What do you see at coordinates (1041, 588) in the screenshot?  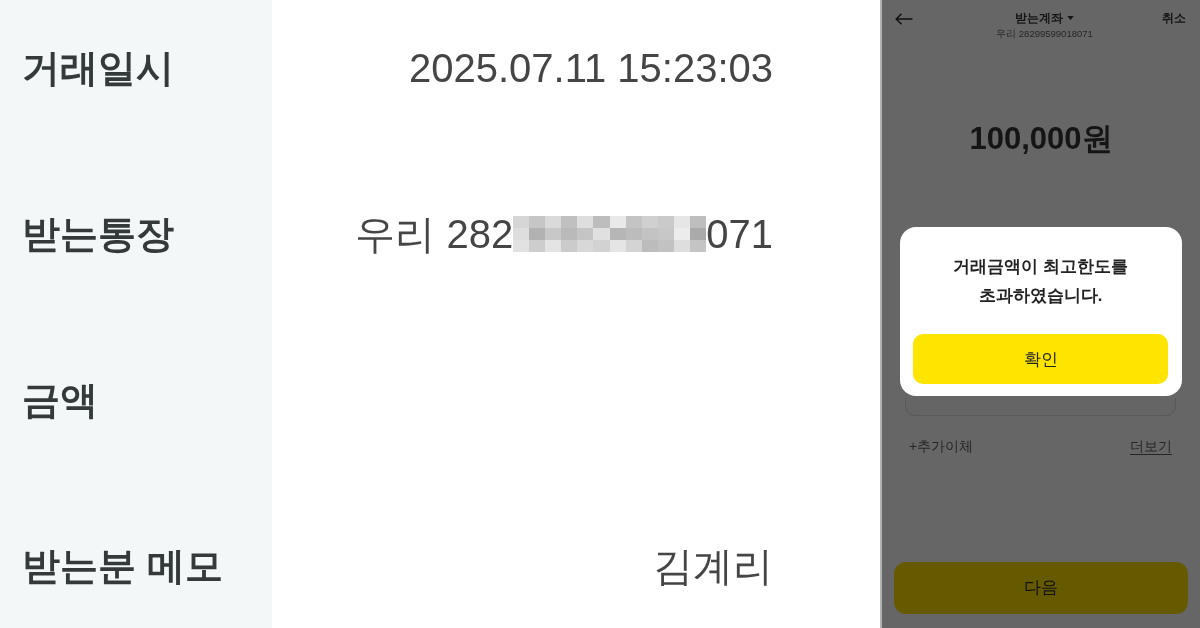 I see `next-button: 다음` at bounding box center [1041, 588].